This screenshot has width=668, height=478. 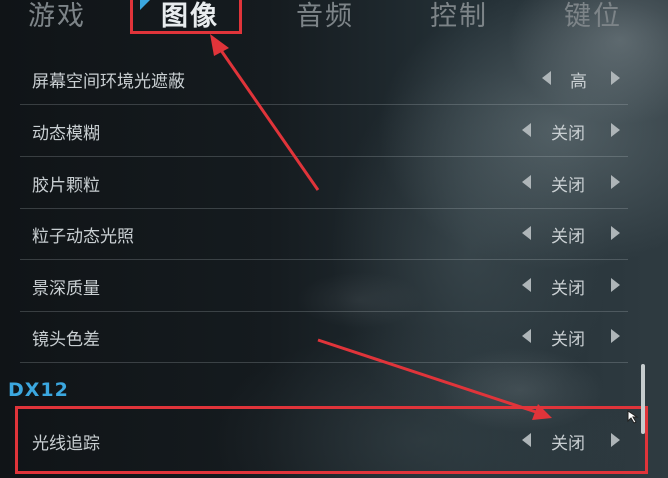 What do you see at coordinates (542, 412) in the screenshot?
I see `annotation-arrowhead-down-icon` at bounding box center [542, 412].